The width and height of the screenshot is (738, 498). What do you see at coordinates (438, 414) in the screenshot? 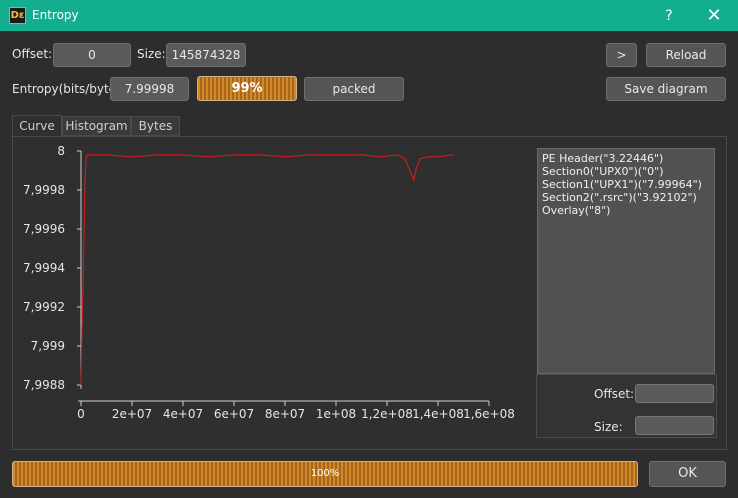
I see `x-tick-label: 1,4e+08` at bounding box center [438, 414].